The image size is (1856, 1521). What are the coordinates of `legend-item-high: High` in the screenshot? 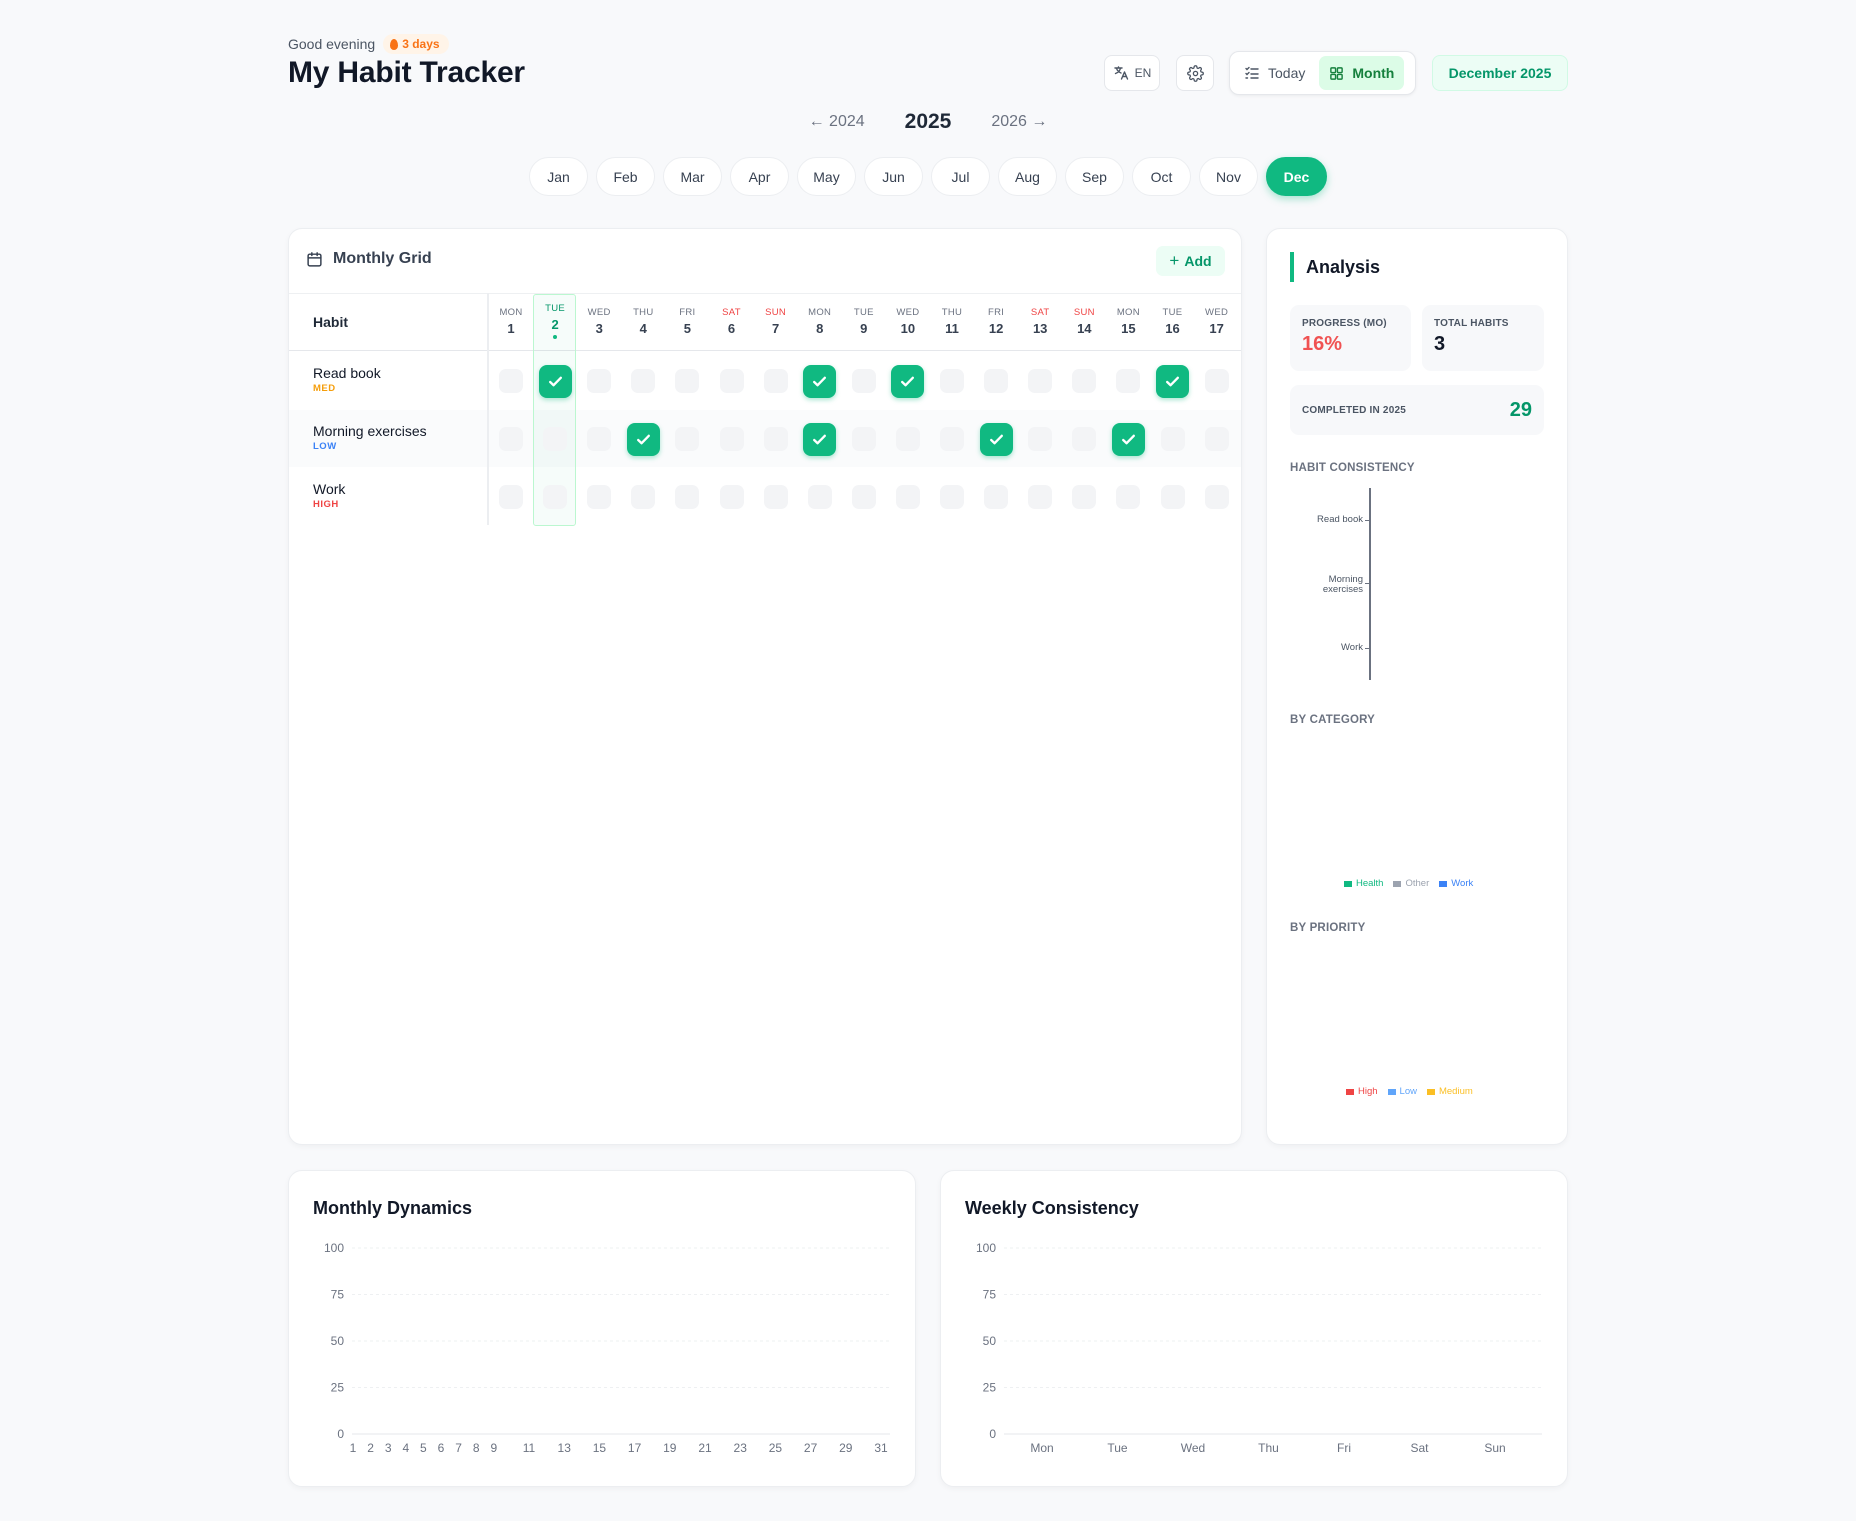 It's located at (1362, 1091).